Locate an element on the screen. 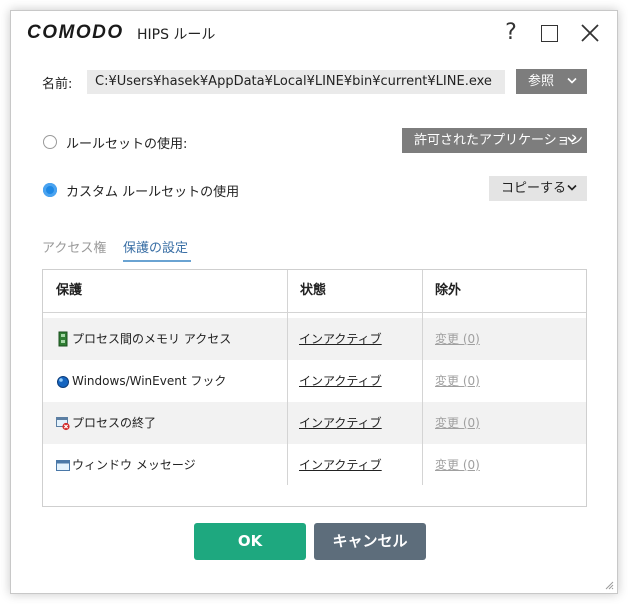 The width and height of the screenshot is (628, 604). copy-button: コピーする is located at coordinates (538, 188).